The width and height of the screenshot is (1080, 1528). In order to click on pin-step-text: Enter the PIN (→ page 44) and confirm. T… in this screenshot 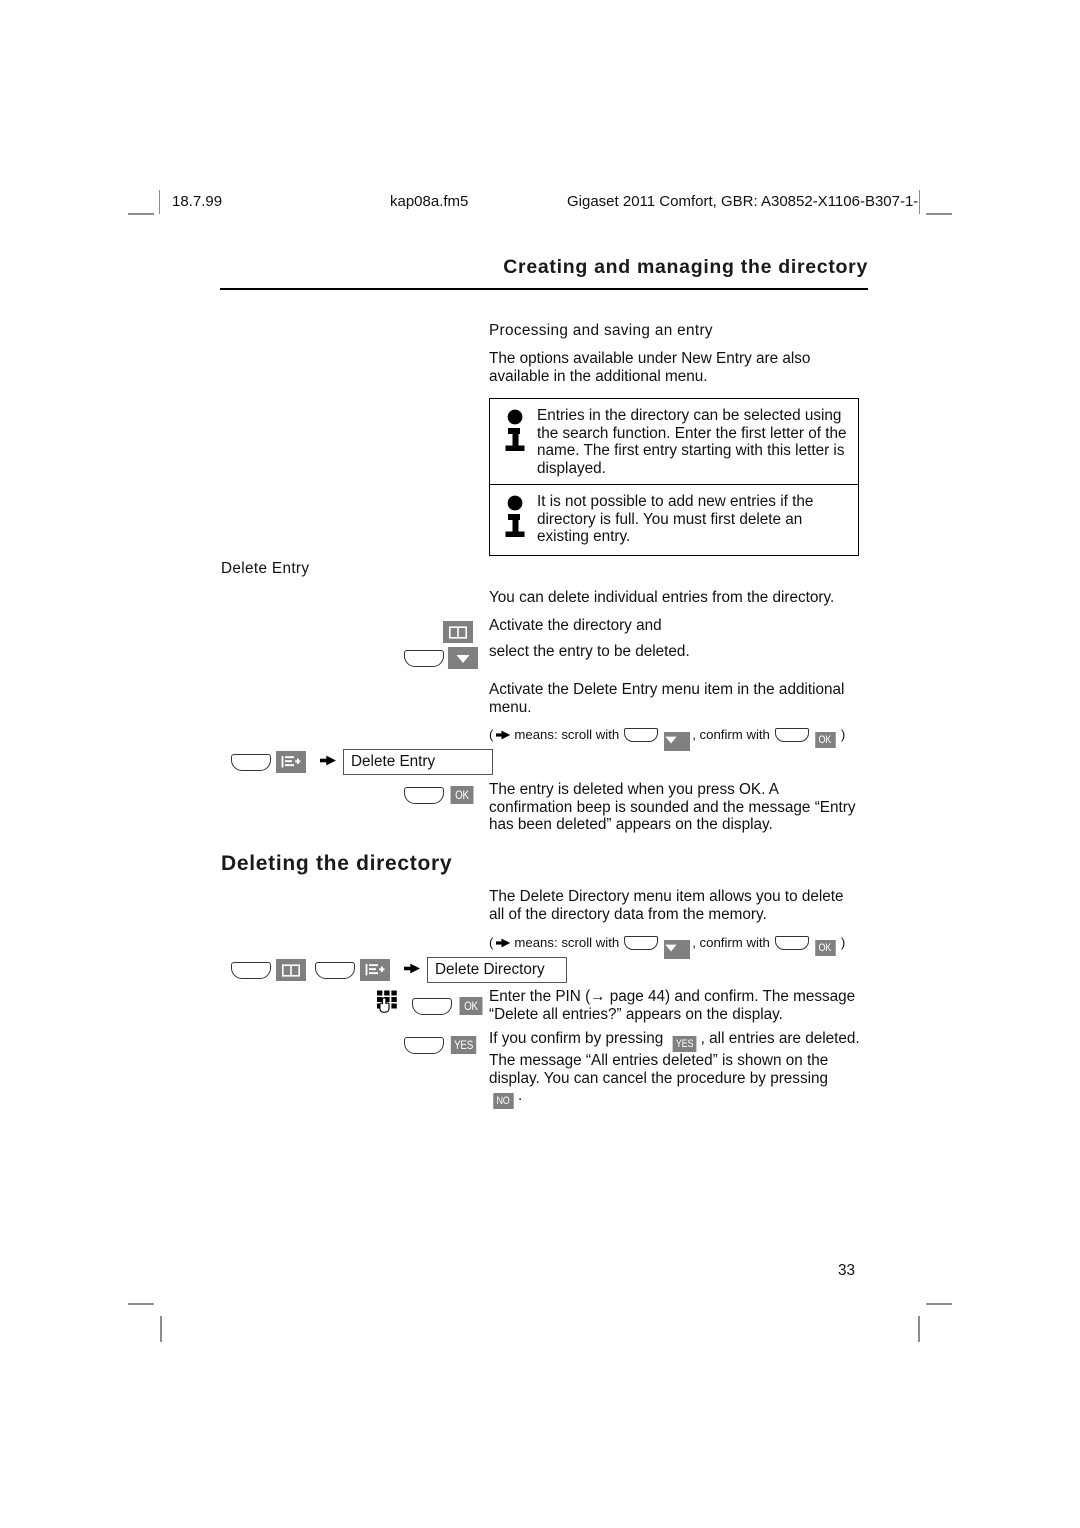, I will do `click(675, 1005)`.